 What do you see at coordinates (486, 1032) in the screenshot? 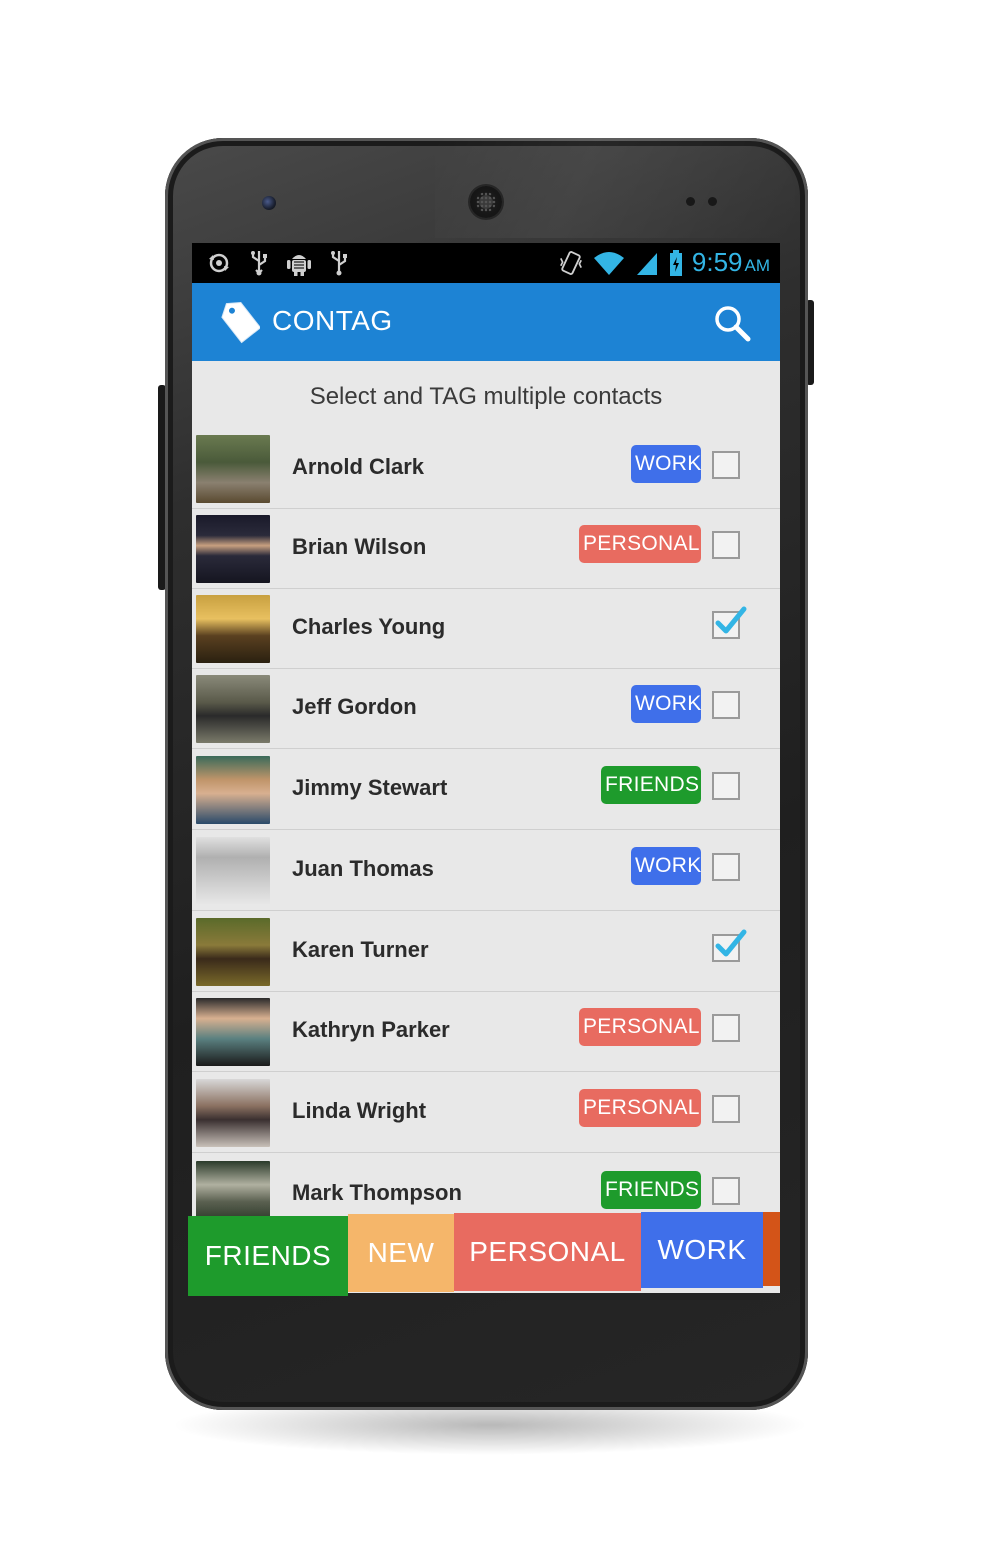
I see `contact-row: Kathryn Parker PERSONAL` at bounding box center [486, 1032].